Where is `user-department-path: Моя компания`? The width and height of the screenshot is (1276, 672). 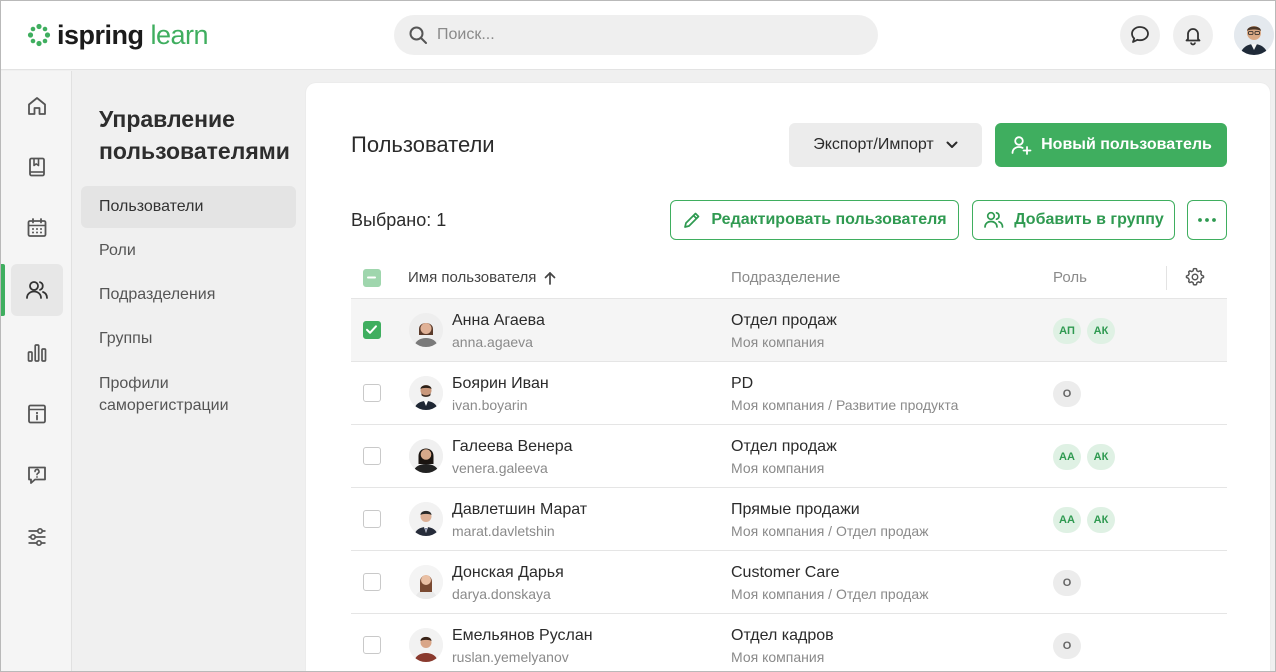 user-department-path: Моя компания is located at coordinates (778, 657).